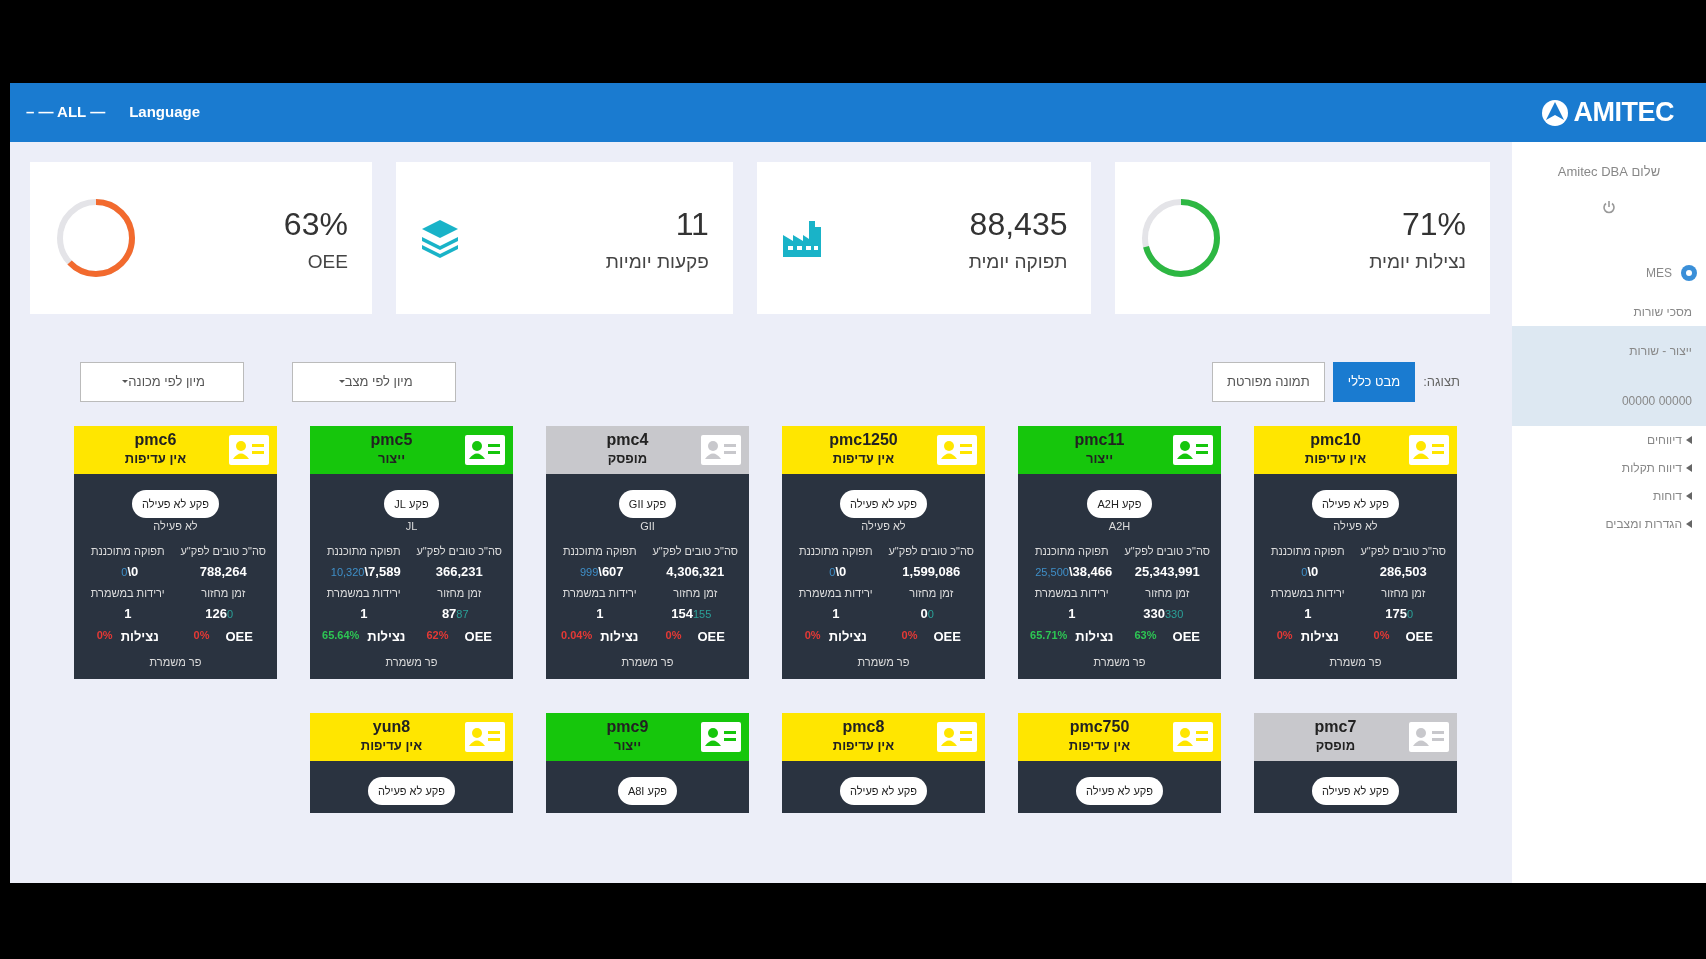  Describe the element at coordinates (449, 613) in the screenshot. I see `stat-value: 87` at that location.